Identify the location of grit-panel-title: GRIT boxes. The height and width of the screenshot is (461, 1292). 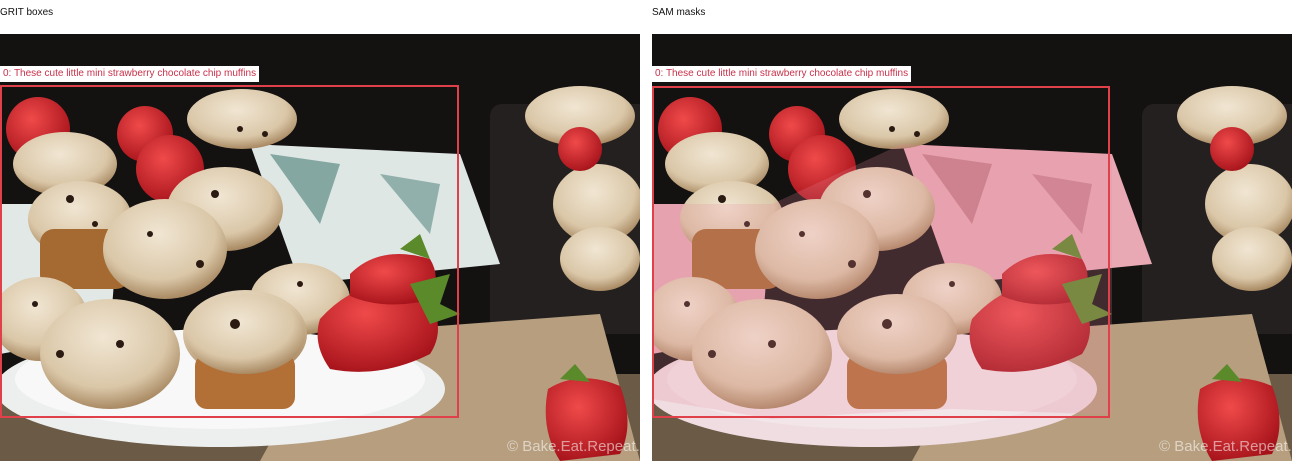
(27, 12).